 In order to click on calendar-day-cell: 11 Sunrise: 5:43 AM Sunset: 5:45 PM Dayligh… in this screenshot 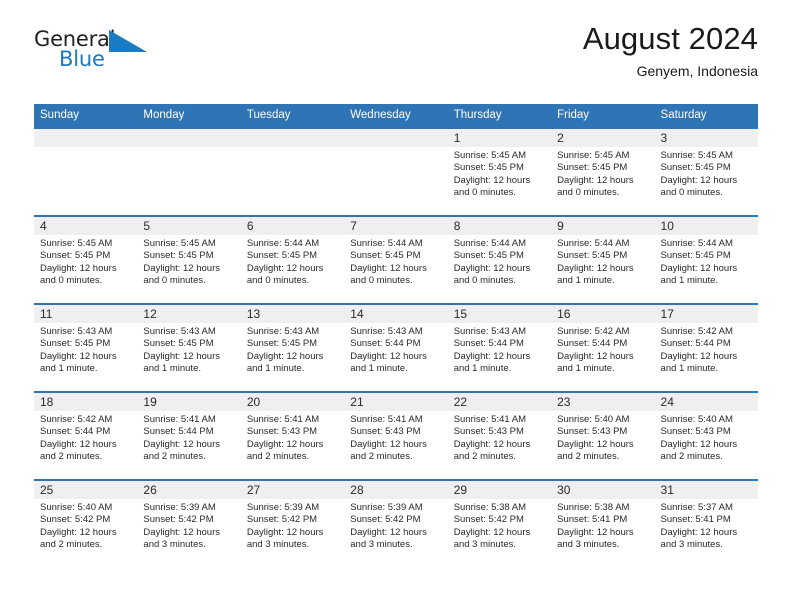, I will do `click(86, 347)`.